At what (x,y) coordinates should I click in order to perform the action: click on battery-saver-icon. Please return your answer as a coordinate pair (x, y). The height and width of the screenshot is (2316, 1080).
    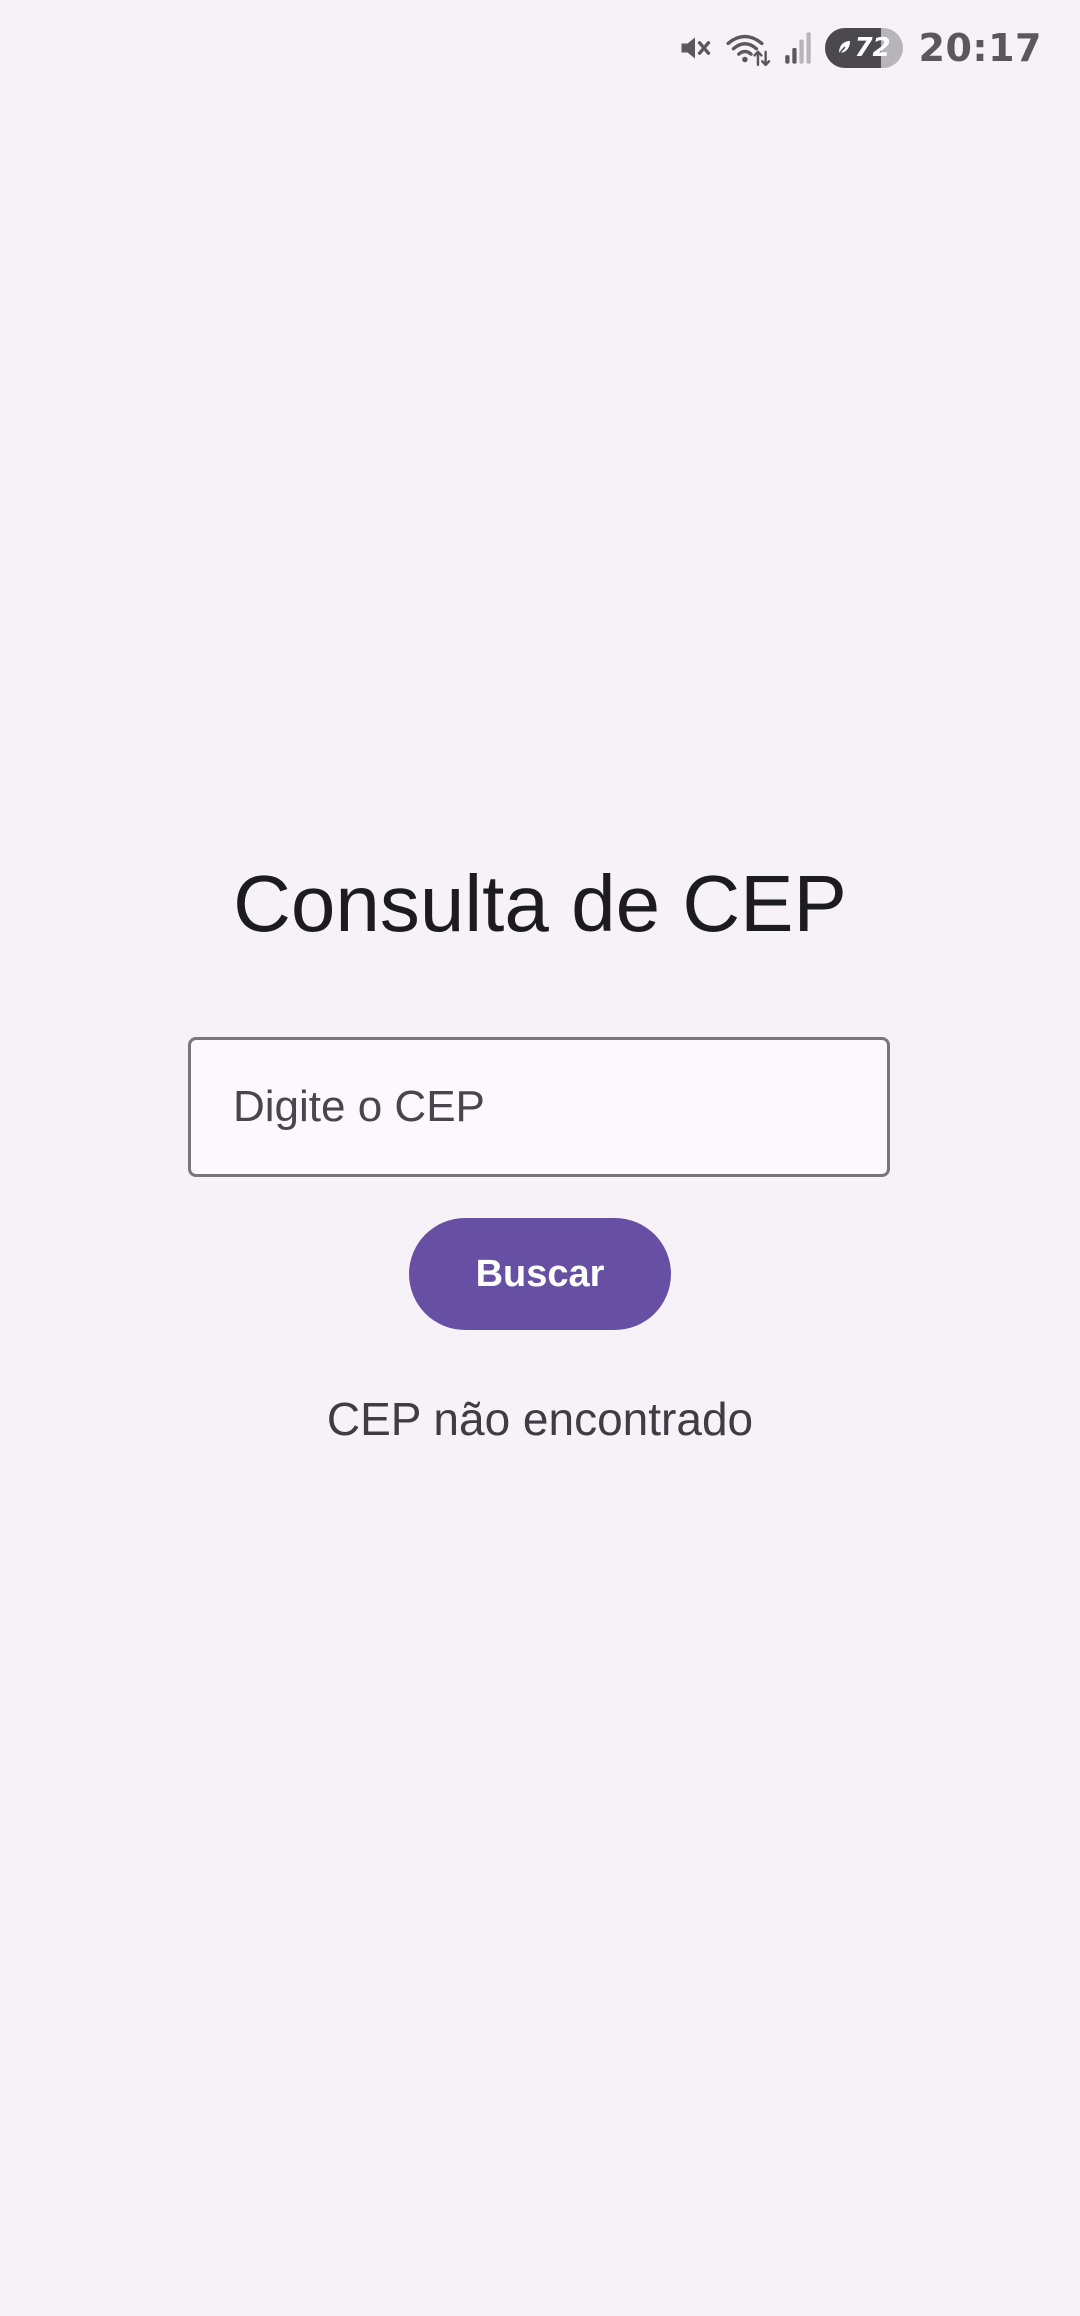
    Looking at the image, I should click on (844, 48).